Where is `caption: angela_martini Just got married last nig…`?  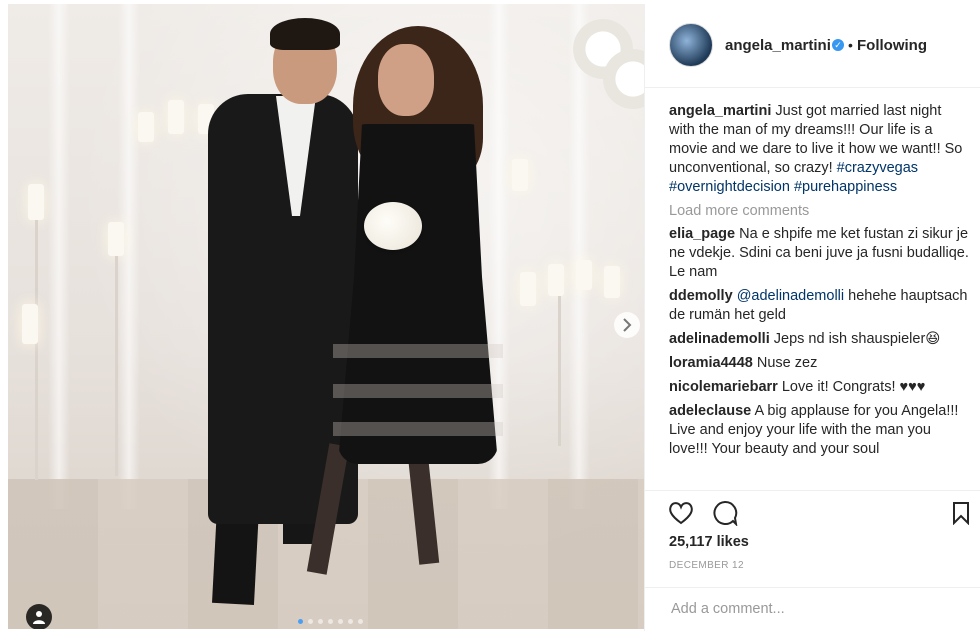 caption: angela_martini Just got married last nig… is located at coordinates (819, 149).